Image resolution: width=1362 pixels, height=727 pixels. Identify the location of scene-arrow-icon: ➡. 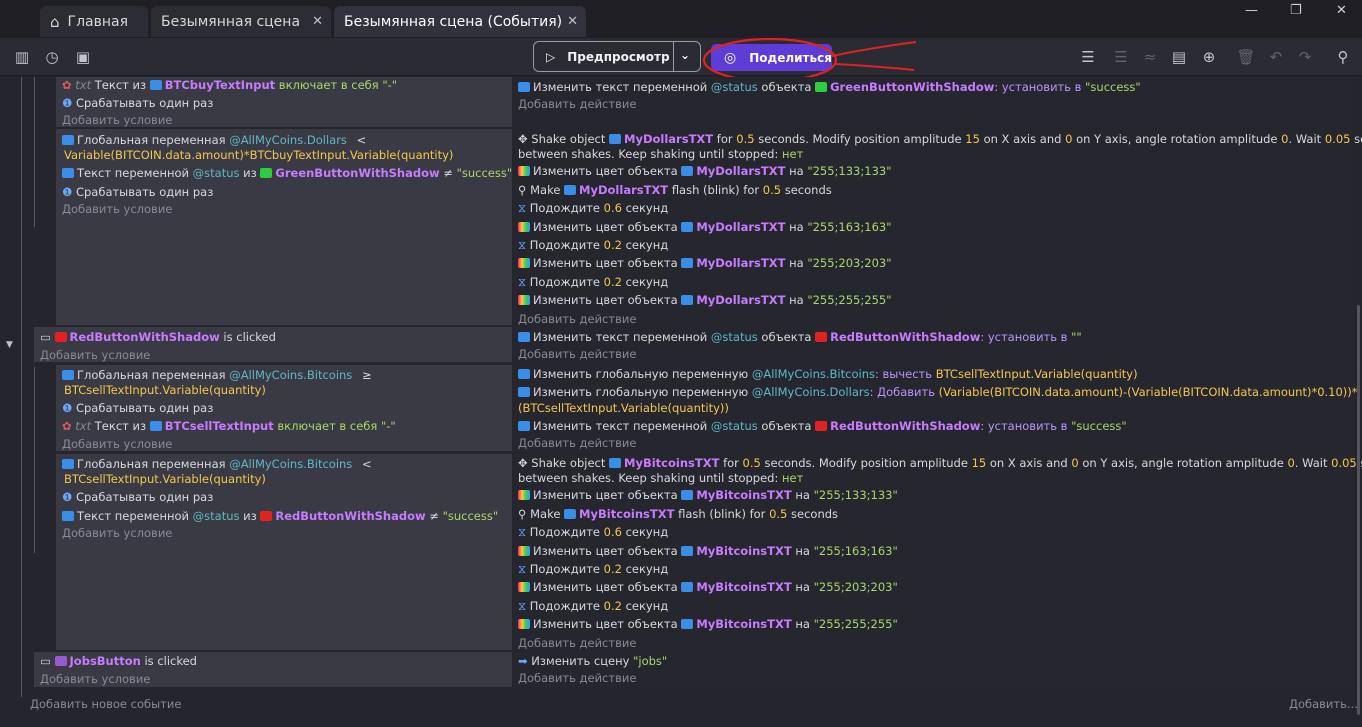
(523, 661).